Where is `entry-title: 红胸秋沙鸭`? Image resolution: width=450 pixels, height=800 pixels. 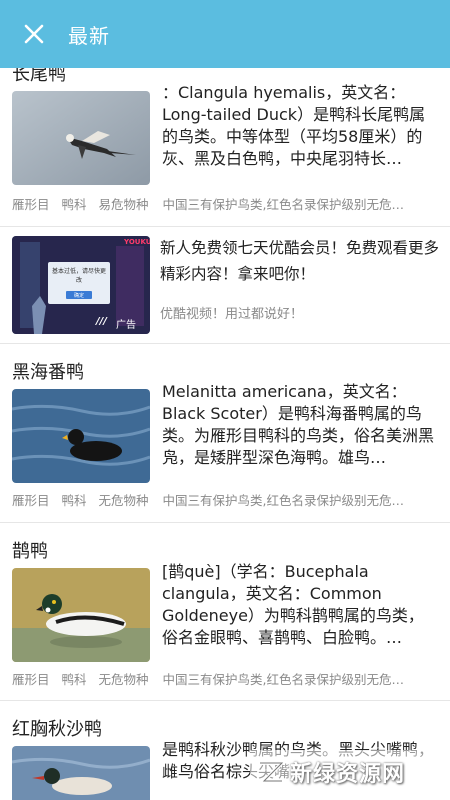
entry-title: 红胸秋沙鸭 is located at coordinates (57, 729).